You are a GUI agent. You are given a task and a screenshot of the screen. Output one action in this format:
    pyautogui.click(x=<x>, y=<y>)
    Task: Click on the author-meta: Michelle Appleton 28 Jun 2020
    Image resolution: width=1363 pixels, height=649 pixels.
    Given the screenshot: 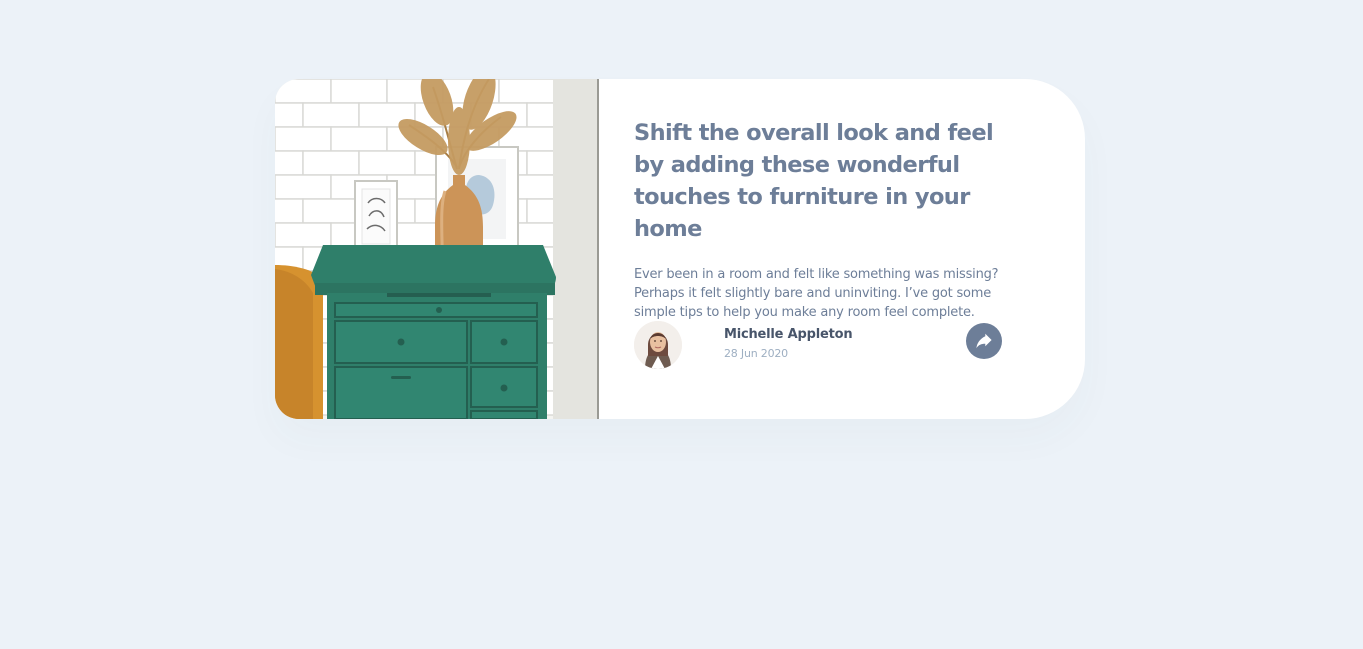 What is the action you would take?
    pyautogui.click(x=788, y=344)
    